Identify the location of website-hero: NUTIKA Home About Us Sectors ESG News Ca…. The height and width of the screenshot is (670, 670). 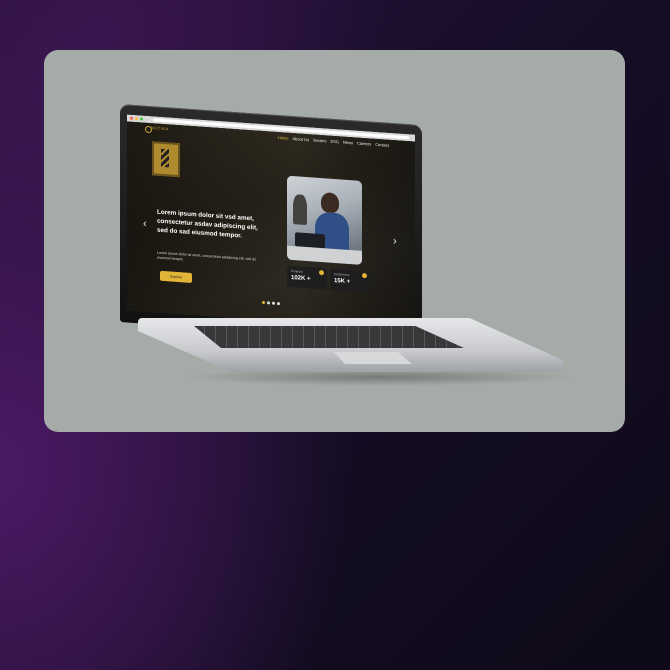
(271, 226).